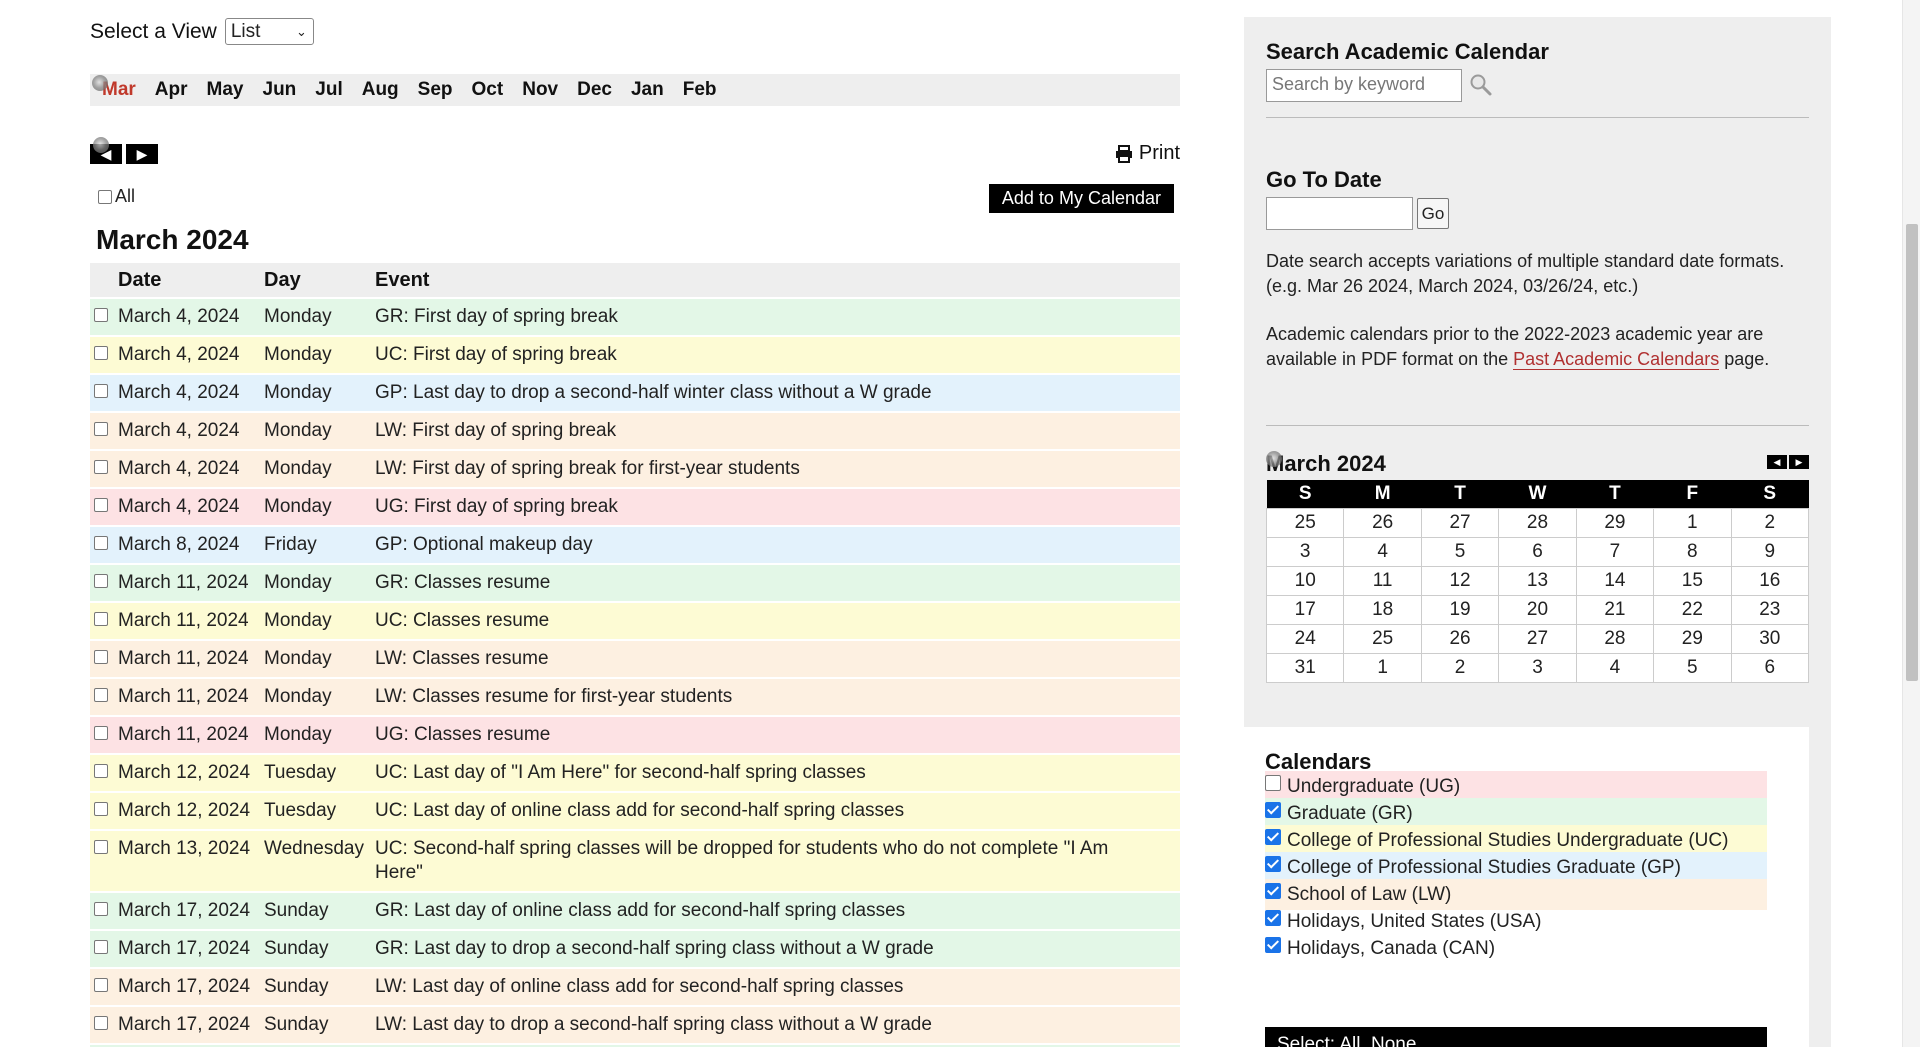  What do you see at coordinates (1305, 638) in the screenshot?
I see `mini-calendar-day: 24` at bounding box center [1305, 638].